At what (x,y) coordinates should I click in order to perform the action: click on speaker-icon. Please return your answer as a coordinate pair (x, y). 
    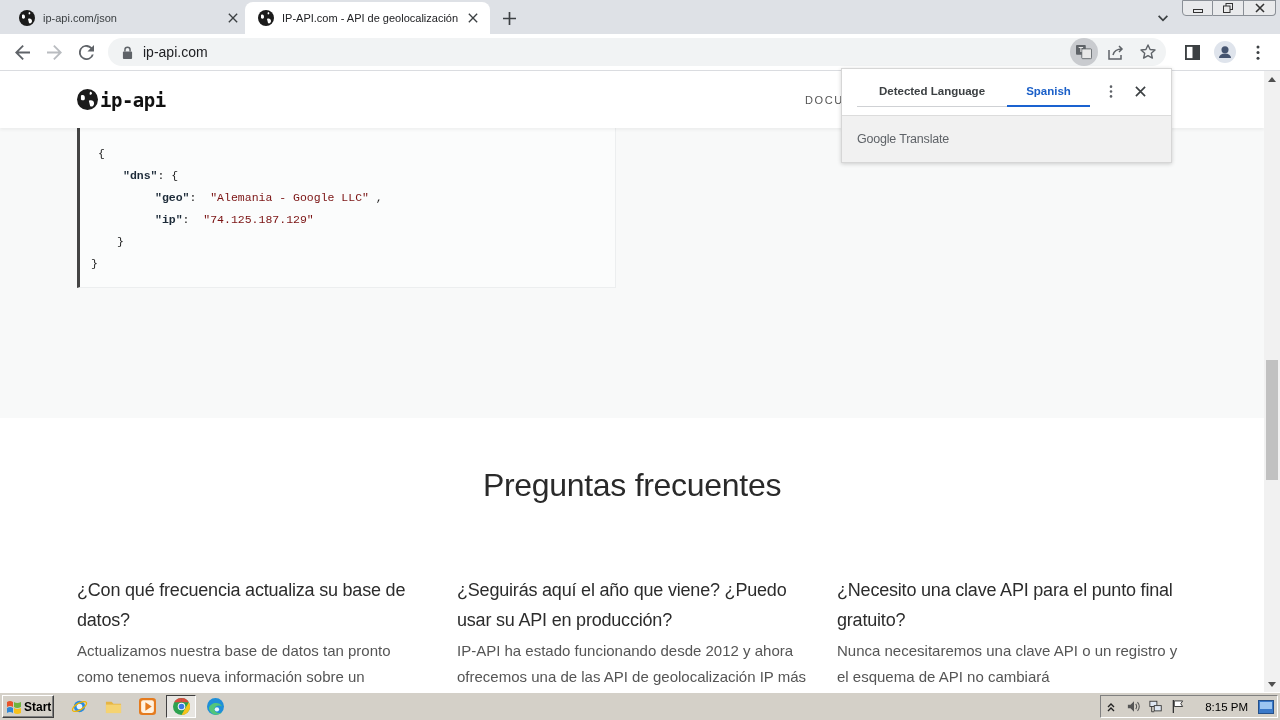
    Looking at the image, I should click on (1134, 706).